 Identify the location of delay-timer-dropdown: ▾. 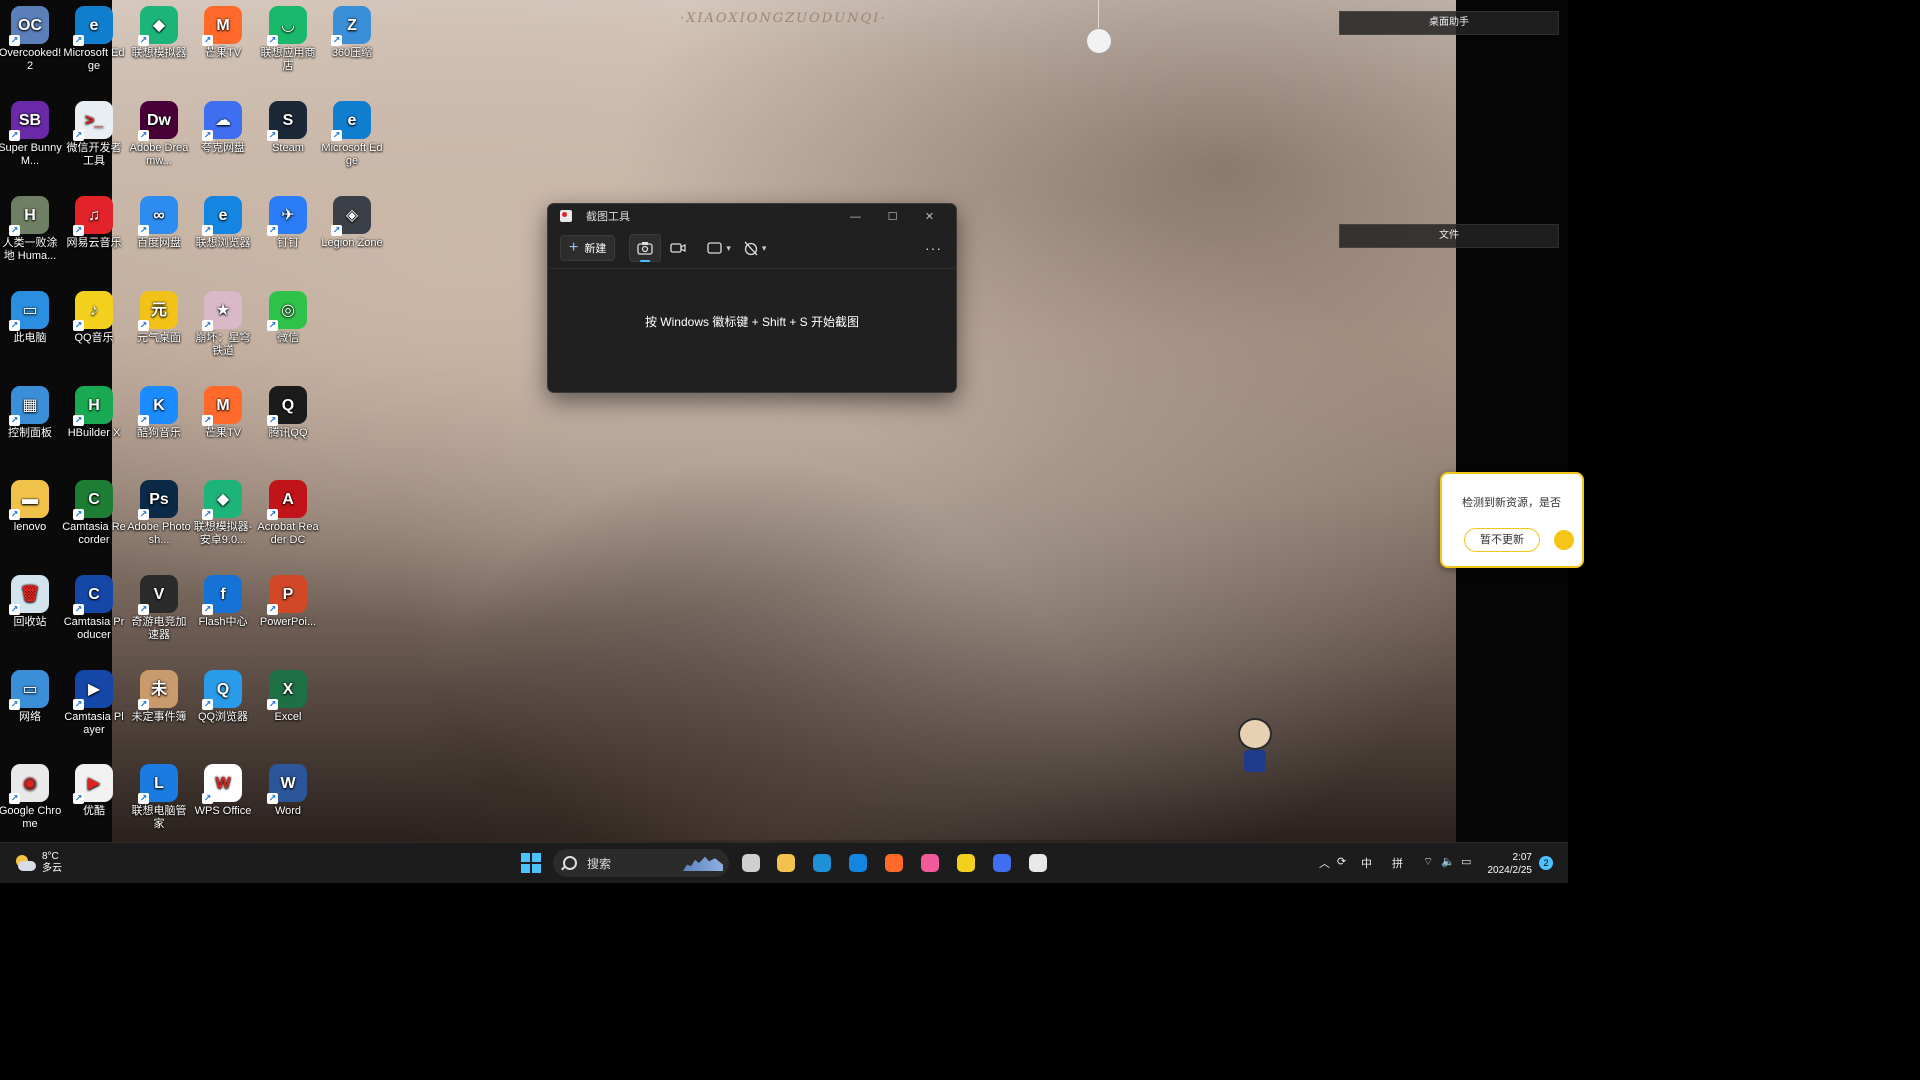
(754, 248).